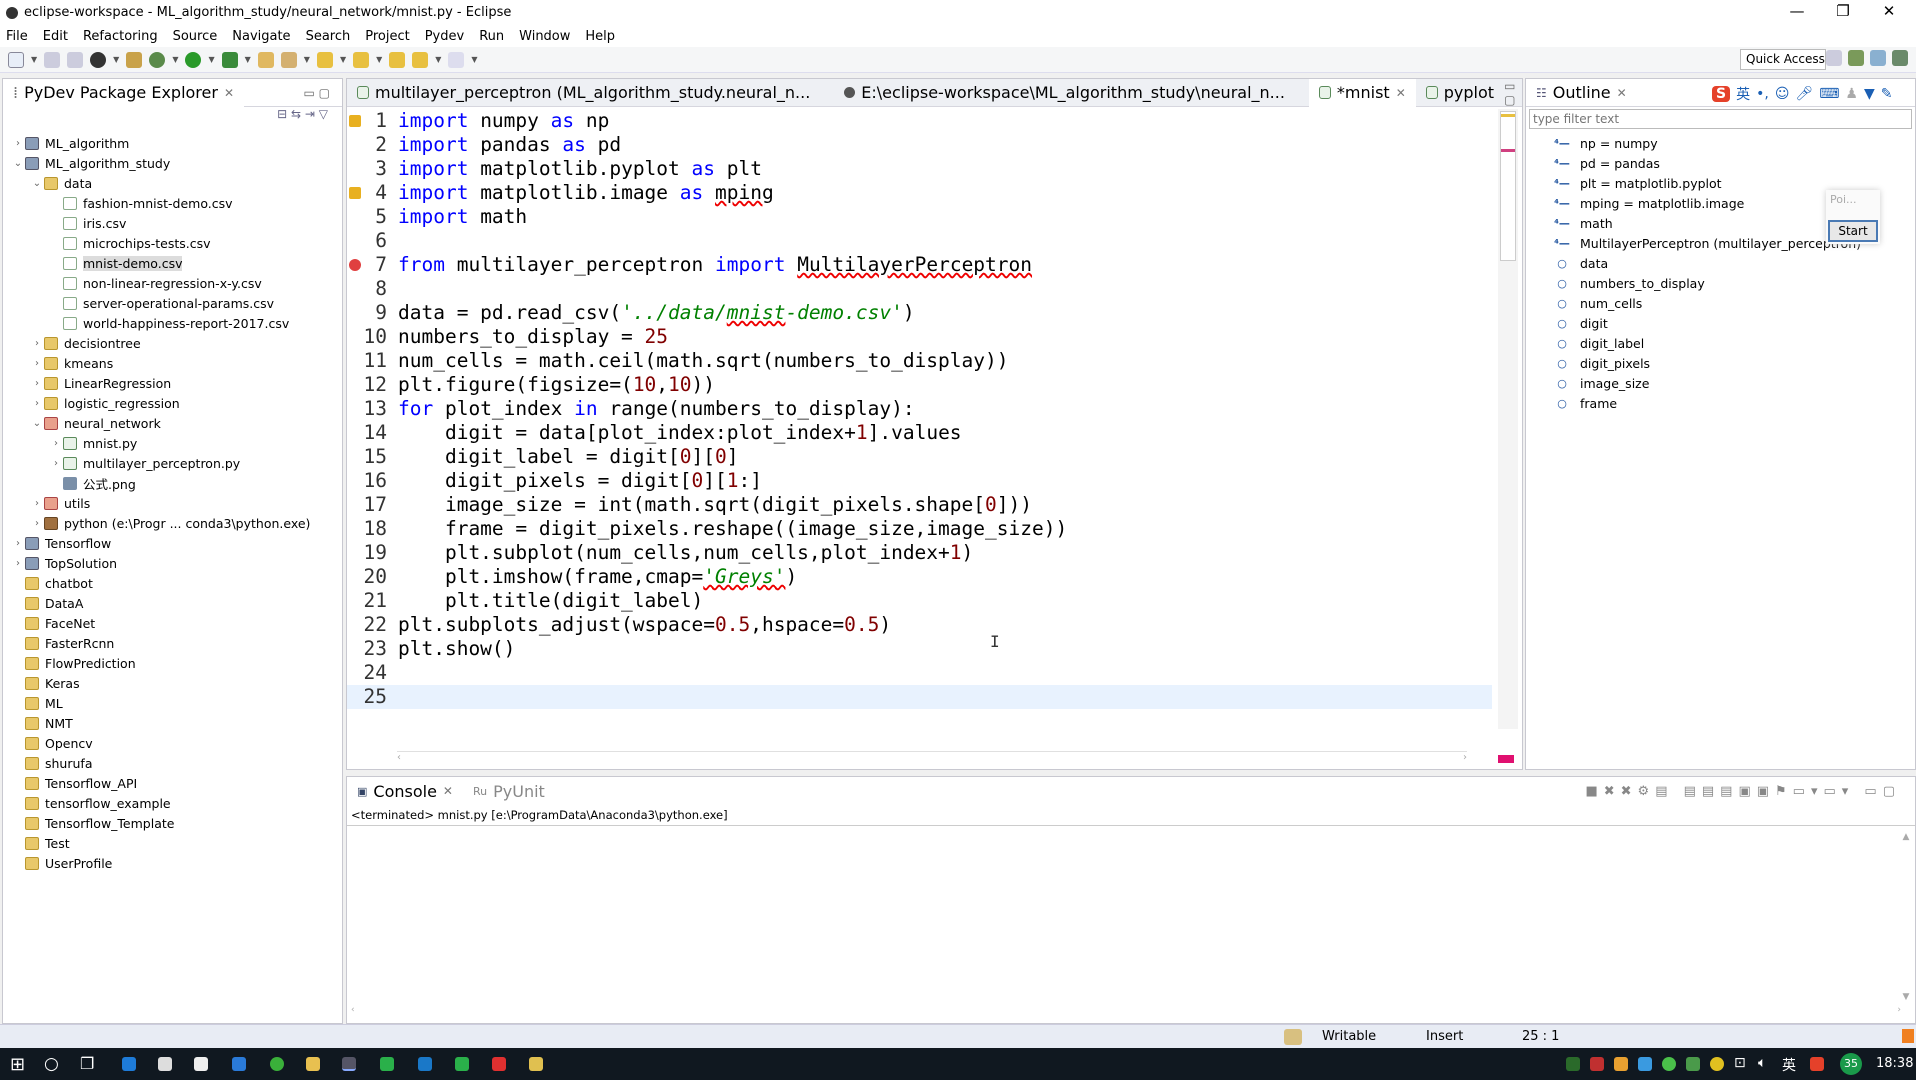 Image resolution: width=1916 pixels, height=1080 pixels. What do you see at coordinates (919, 337) in the screenshot?
I see `code-line: 10 numbers_to_display = 25` at bounding box center [919, 337].